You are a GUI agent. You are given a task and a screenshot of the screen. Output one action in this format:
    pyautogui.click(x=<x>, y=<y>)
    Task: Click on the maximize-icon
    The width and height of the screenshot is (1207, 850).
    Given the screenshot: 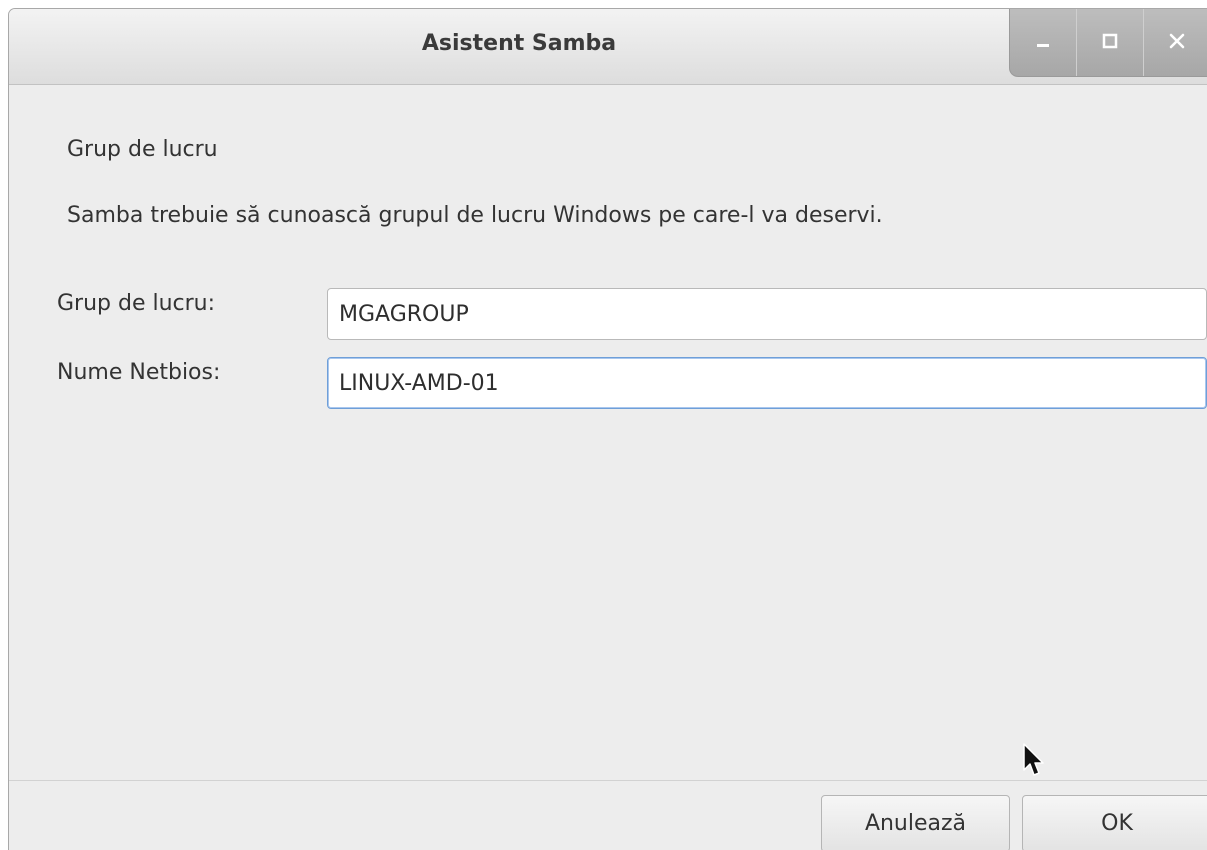 What is the action you would take?
    pyautogui.click(x=1110, y=43)
    